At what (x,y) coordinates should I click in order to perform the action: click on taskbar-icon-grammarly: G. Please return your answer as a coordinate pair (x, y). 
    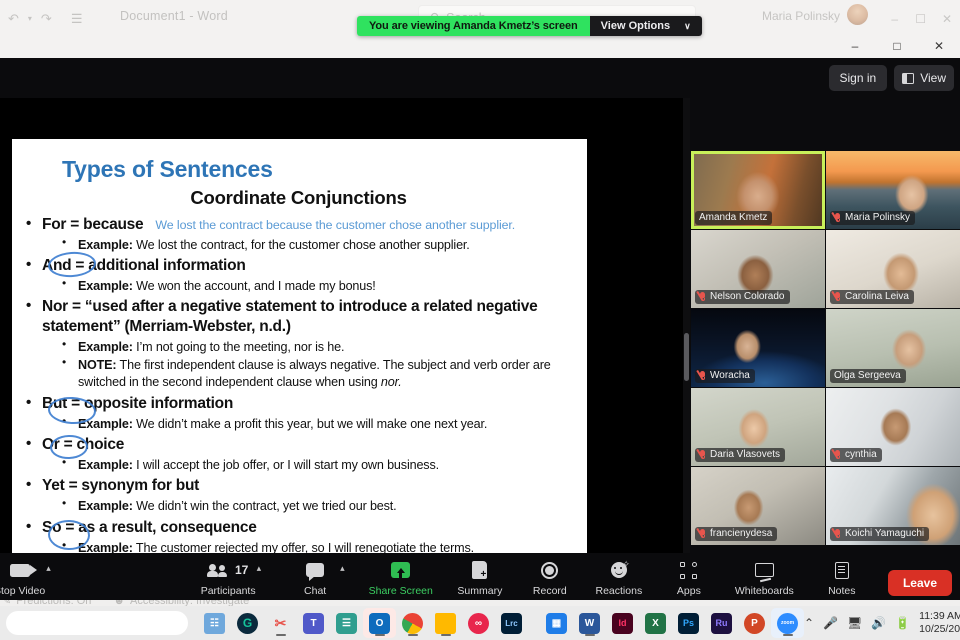
    Looking at the image, I should click on (247, 623).